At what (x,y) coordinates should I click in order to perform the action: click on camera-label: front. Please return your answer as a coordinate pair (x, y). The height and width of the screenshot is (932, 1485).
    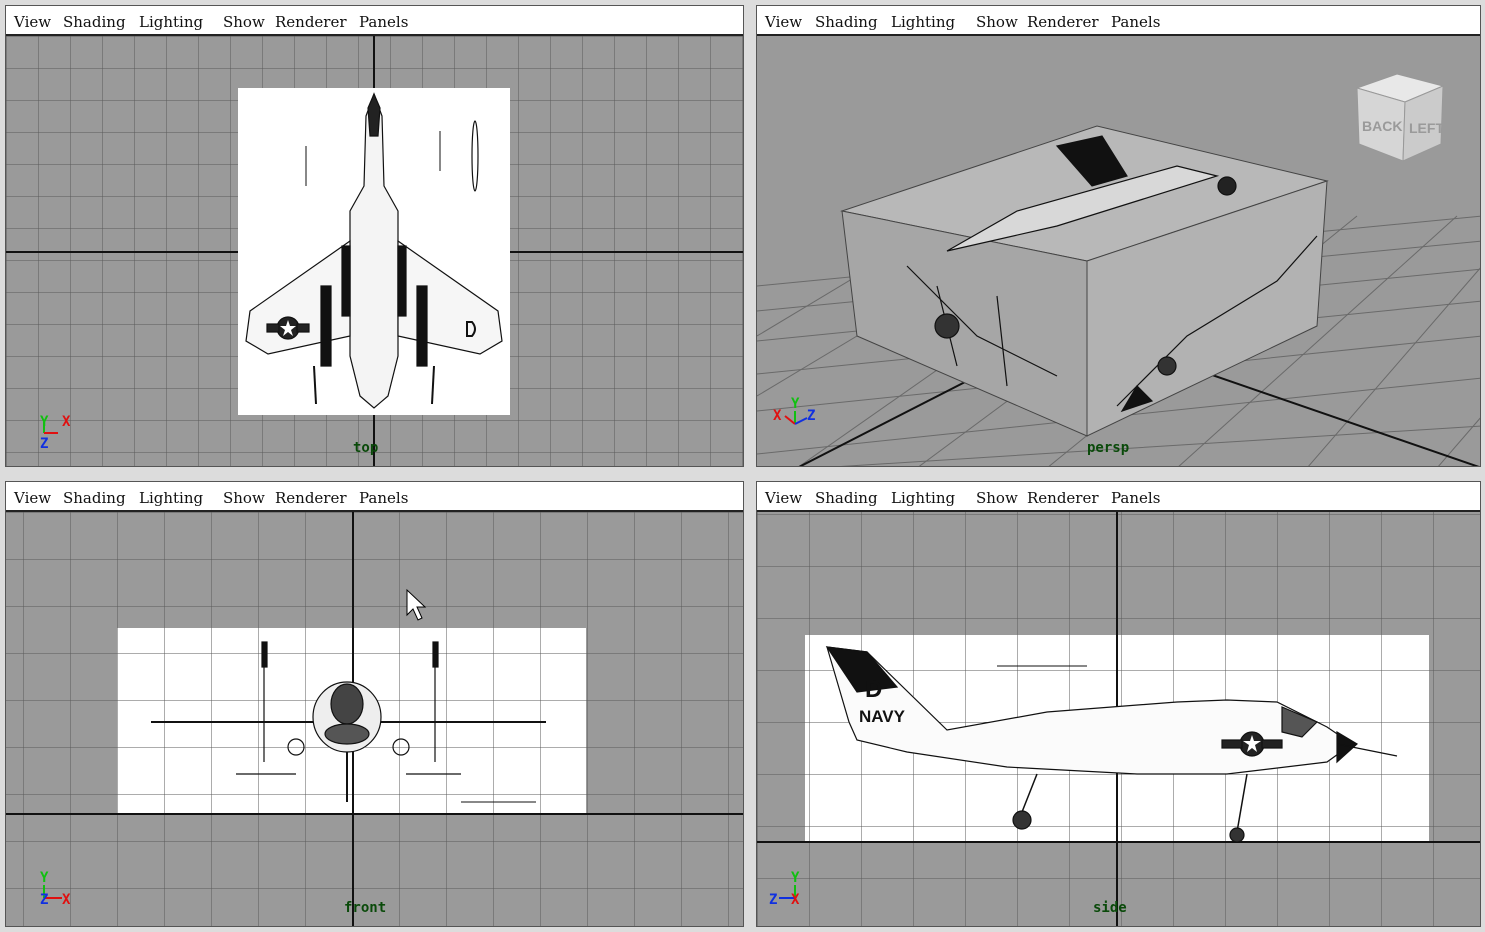
    Looking at the image, I should click on (365, 908).